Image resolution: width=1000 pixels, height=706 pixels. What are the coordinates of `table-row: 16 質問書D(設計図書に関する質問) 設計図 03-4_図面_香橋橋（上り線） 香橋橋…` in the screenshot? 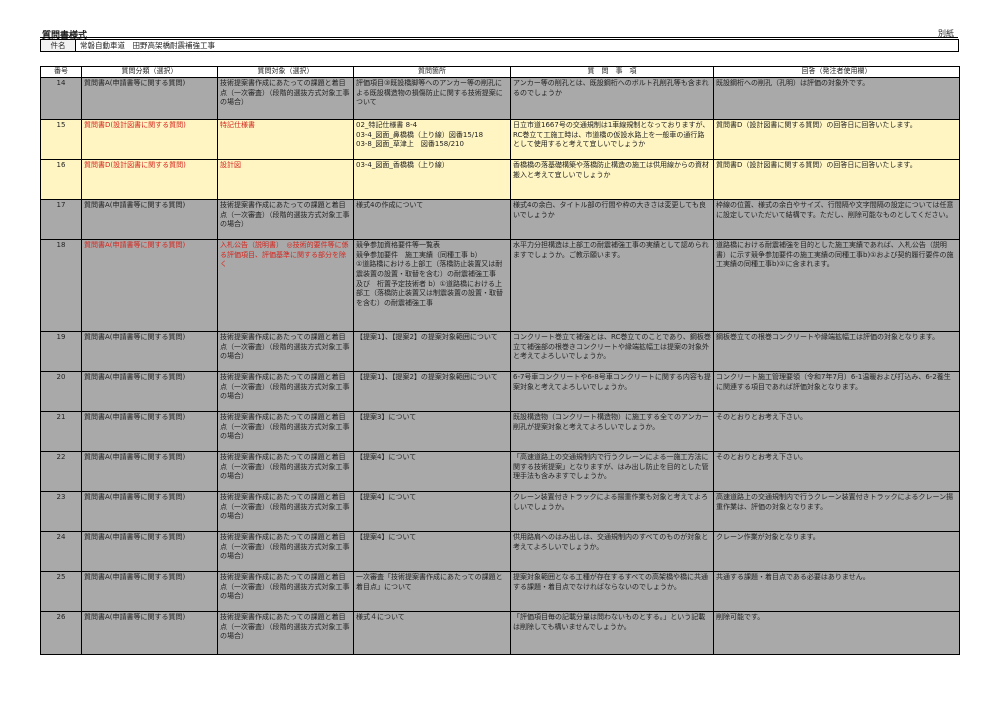 It's located at (500, 179).